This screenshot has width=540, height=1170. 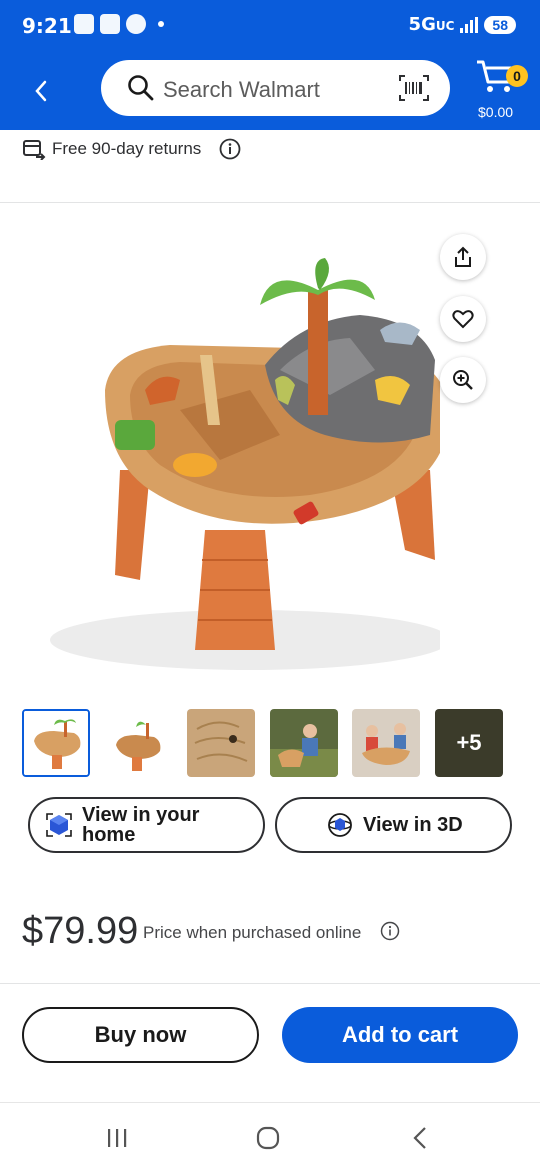 What do you see at coordinates (469, 743) in the screenshot?
I see `thumbnail-more: +5` at bounding box center [469, 743].